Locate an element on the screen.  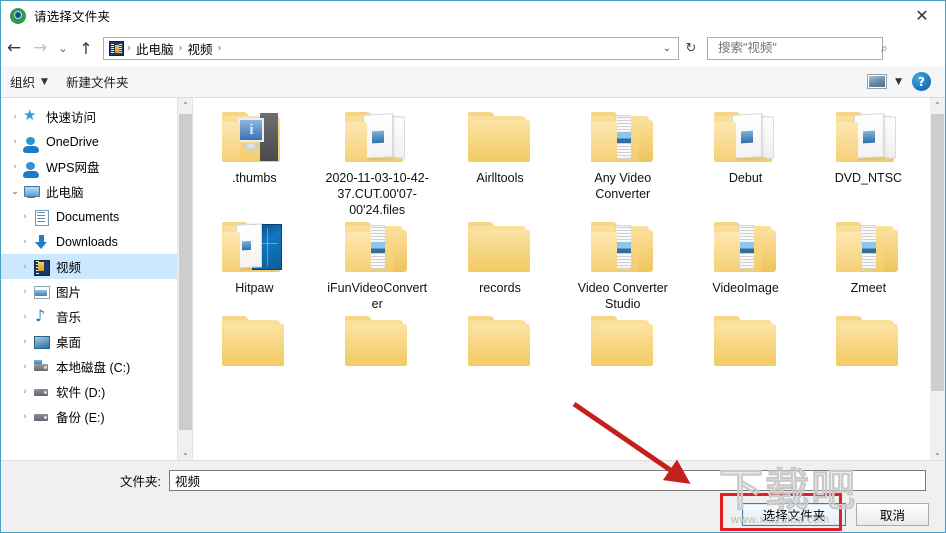
folder-field-row: 文件夹: 视频 is located at coordinates (473, 480).